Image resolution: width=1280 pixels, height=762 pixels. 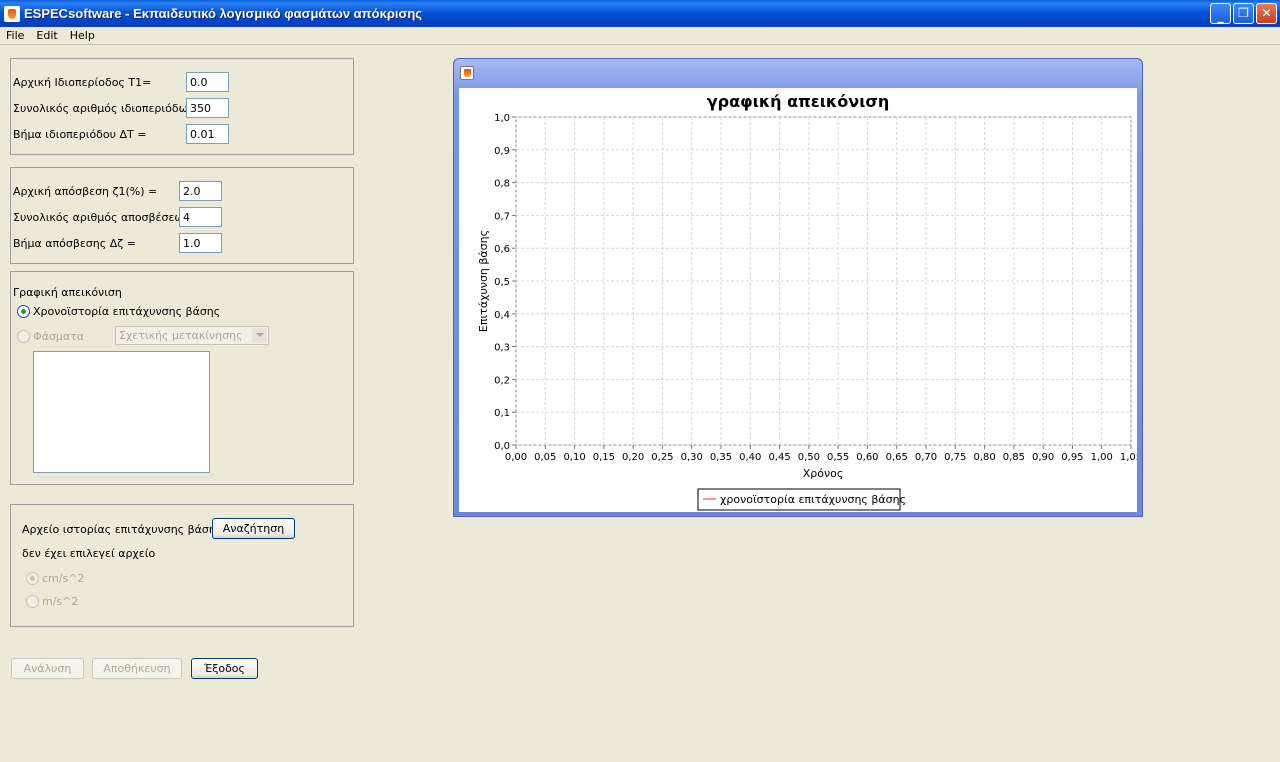 I want to click on chart-title: γραφική απεικόνιση, so click(x=798, y=101).